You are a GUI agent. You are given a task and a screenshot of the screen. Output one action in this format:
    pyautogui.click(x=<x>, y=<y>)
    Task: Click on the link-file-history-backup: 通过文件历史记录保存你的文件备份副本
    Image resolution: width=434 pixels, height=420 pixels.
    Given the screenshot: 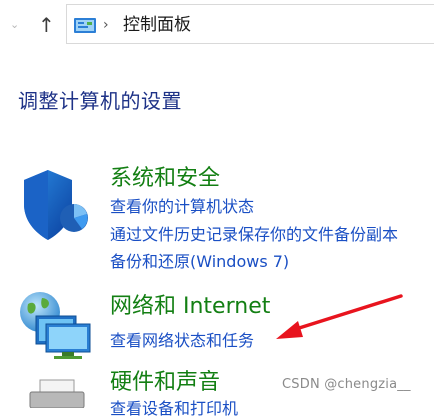 What is the action you would take?
    pyautogui.click(x=254, y=235)
    